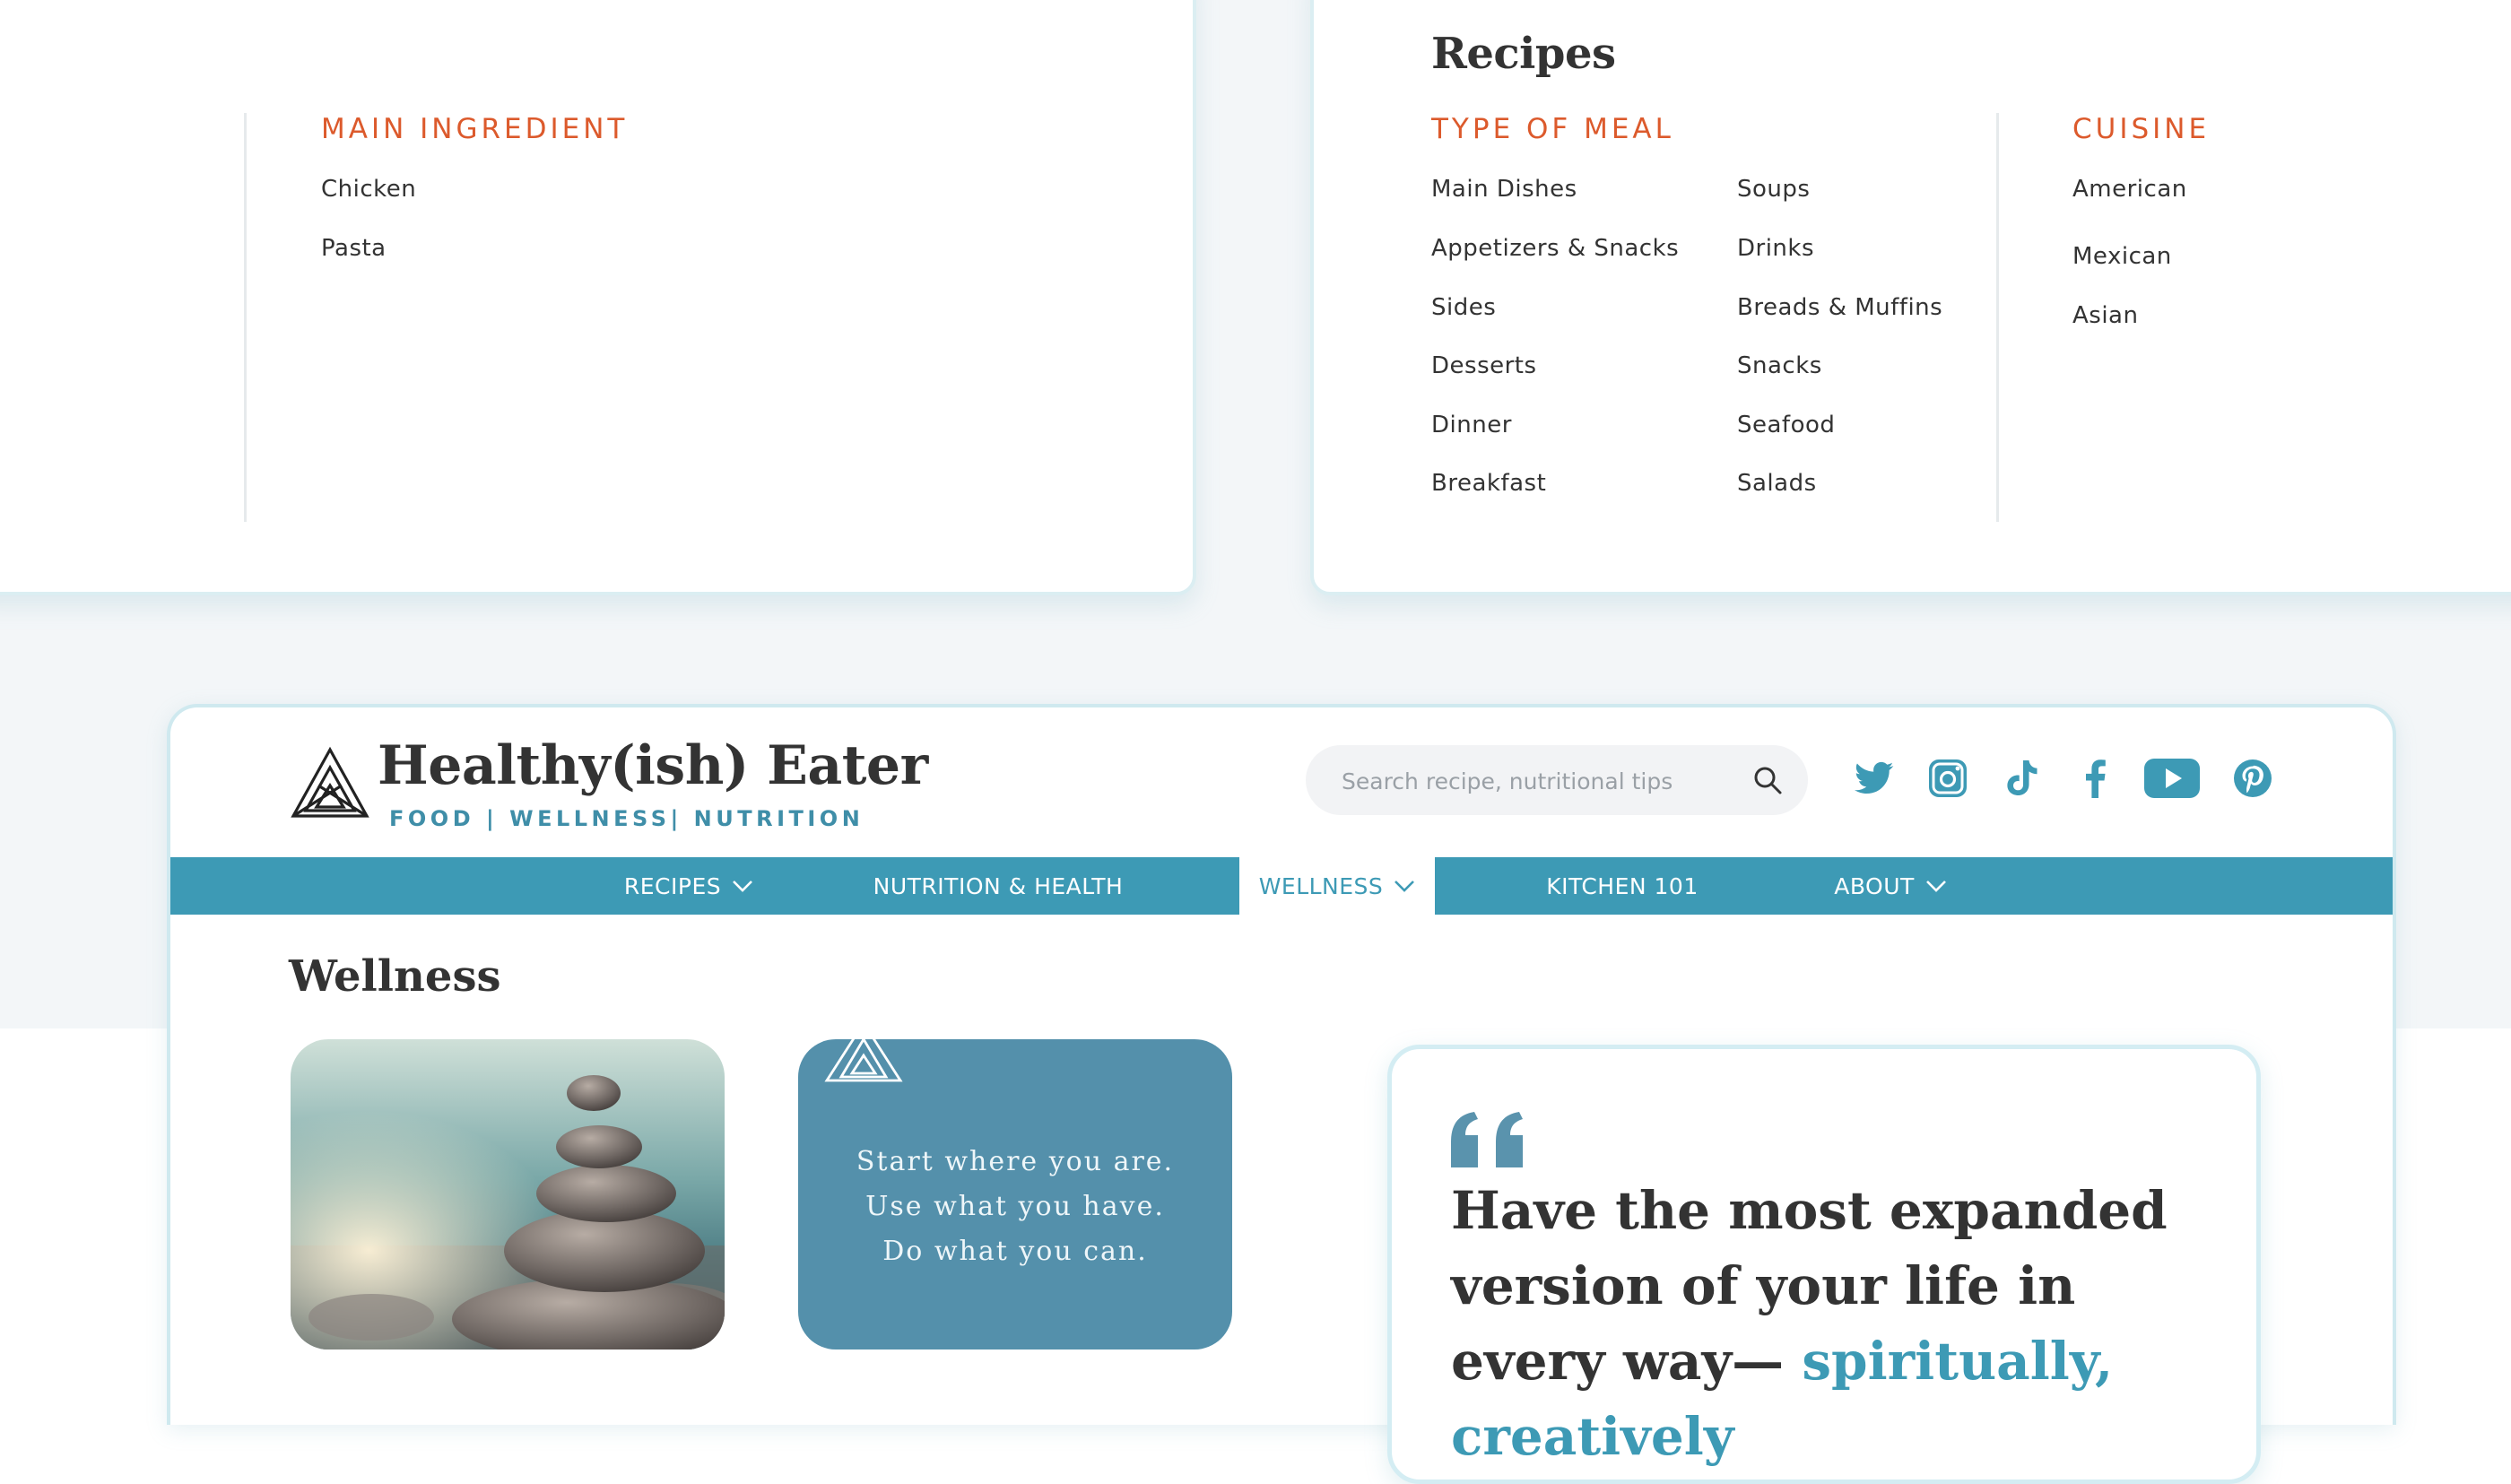 The height and width of the screenshot is (1484, 2511). I want to click on menu-link-soups: Soups, so click(1773, 189).